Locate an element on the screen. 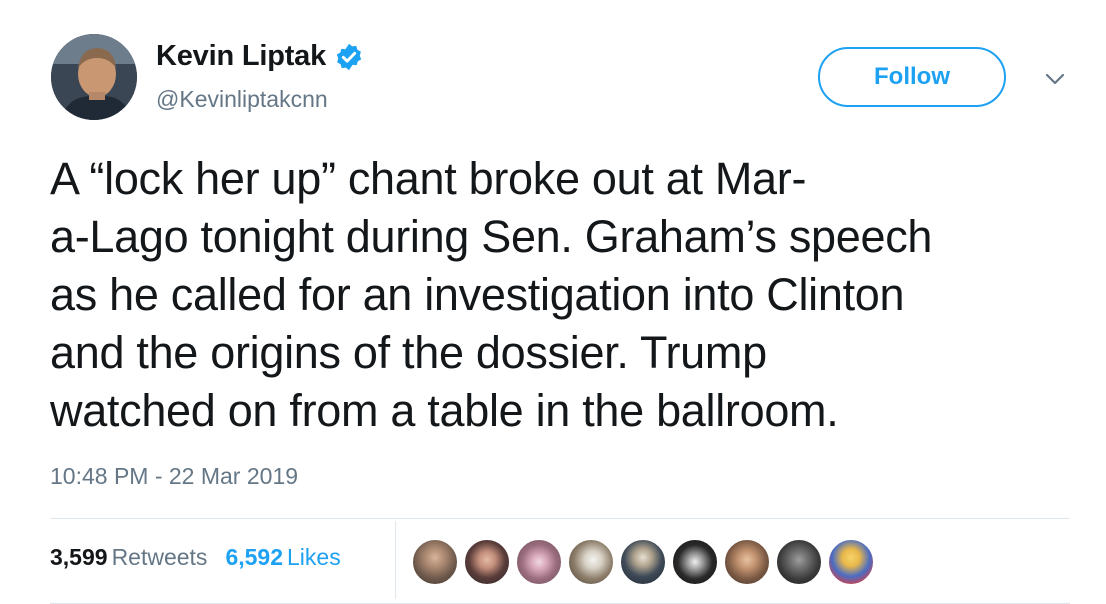 The image size is (1106, 604). profile-avatar is located at coordinates (94, 77).